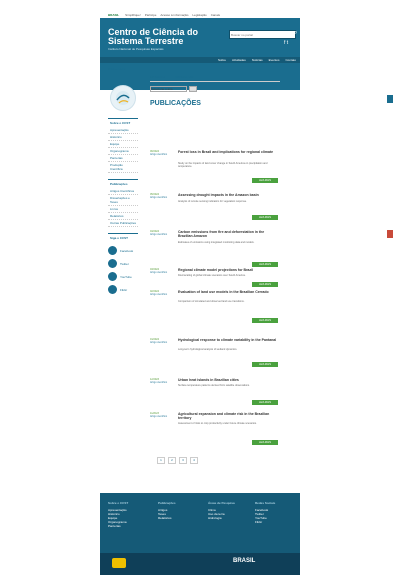 This screenshot has width=393, height=577. I want to click on twitter-icon: t, so click(287, 43).